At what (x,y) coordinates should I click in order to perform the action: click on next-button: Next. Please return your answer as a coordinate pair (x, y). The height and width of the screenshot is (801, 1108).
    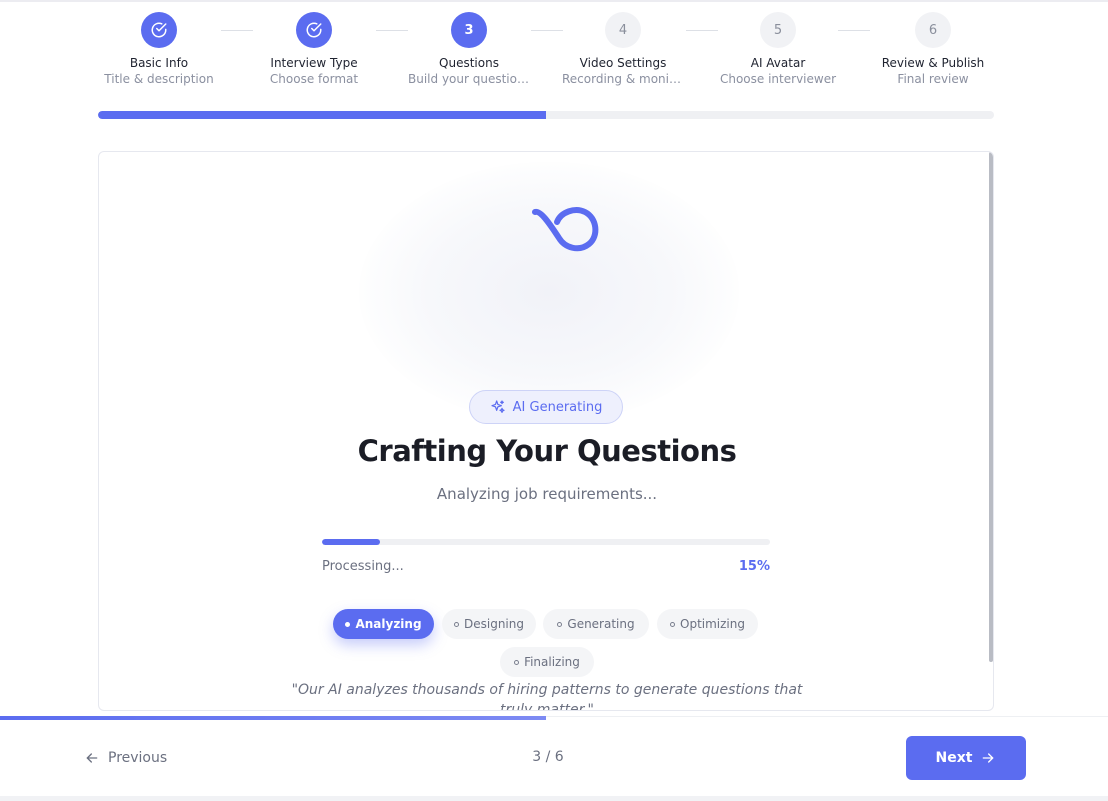
    Looking at the image, I should click on (966, 758).